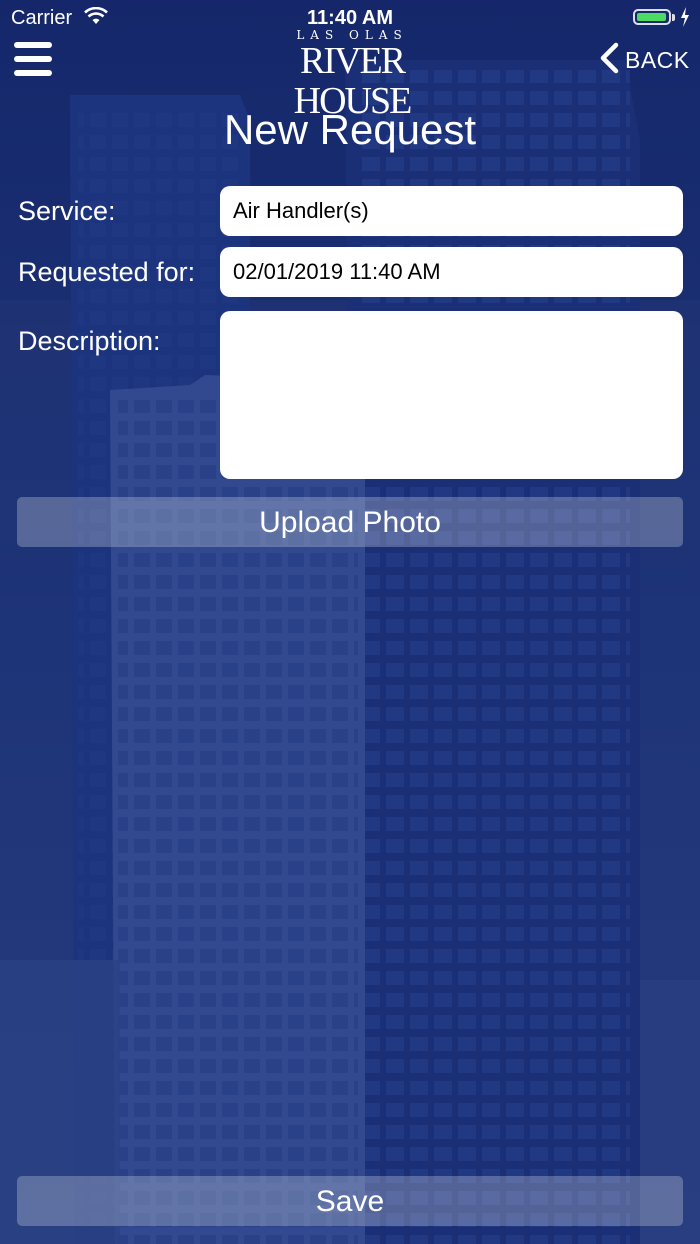 This screenshot has width=700, height=1244. I want to click on hamburger-menu-icon, so click(34, 59).